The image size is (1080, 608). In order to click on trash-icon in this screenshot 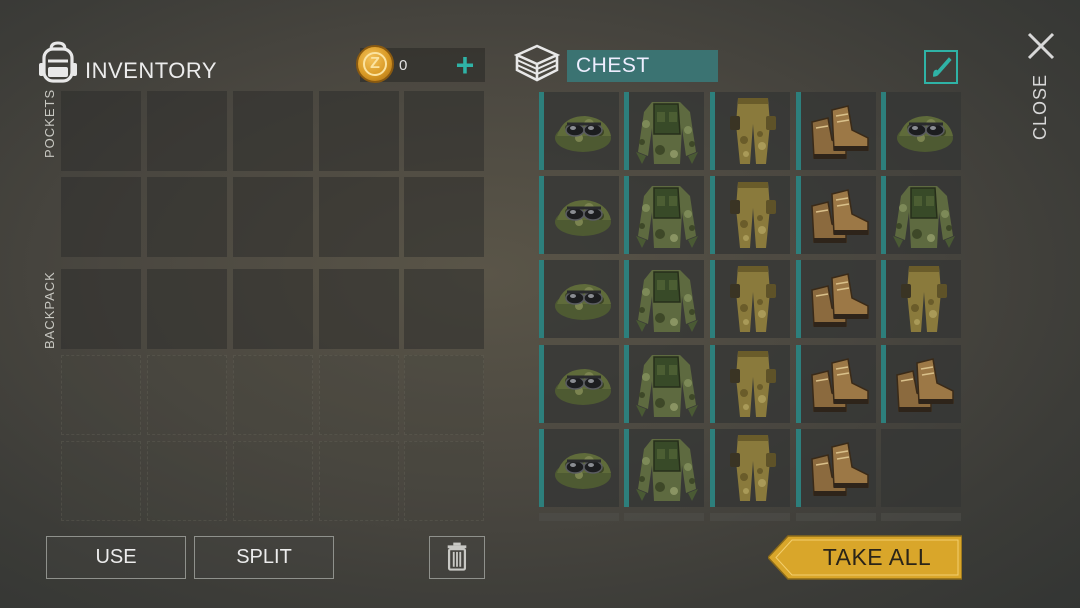, I will do `click(457, 556)`.